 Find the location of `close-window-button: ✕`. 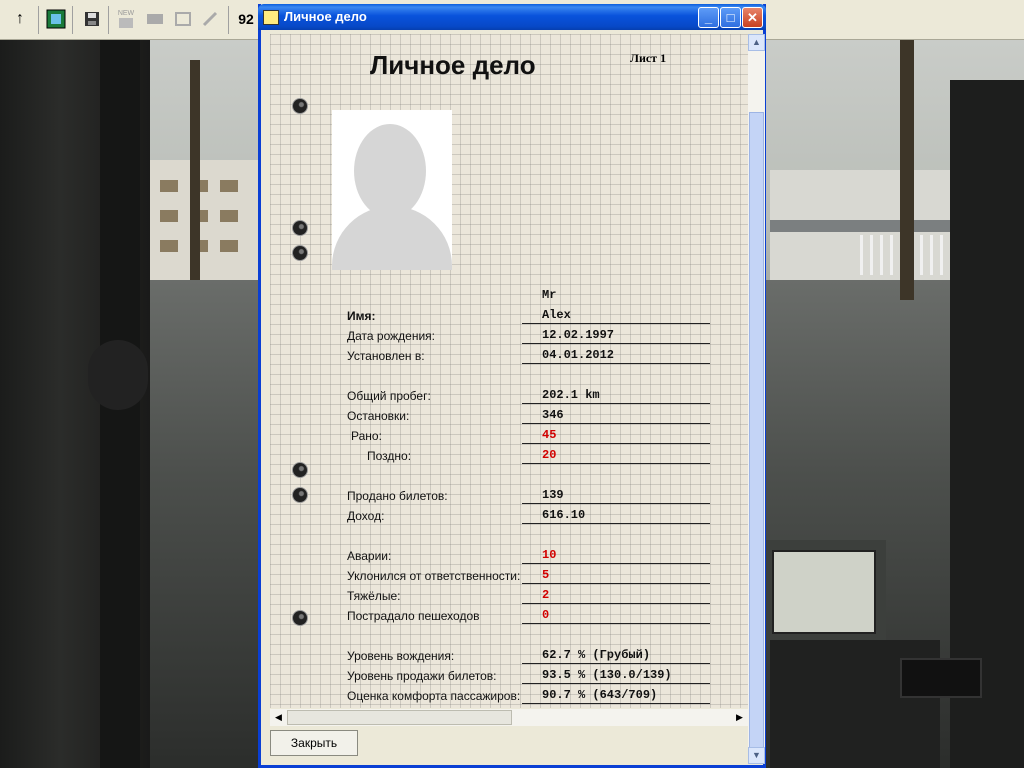

close-window-button: ✕ is located at coordinates (752, 17).